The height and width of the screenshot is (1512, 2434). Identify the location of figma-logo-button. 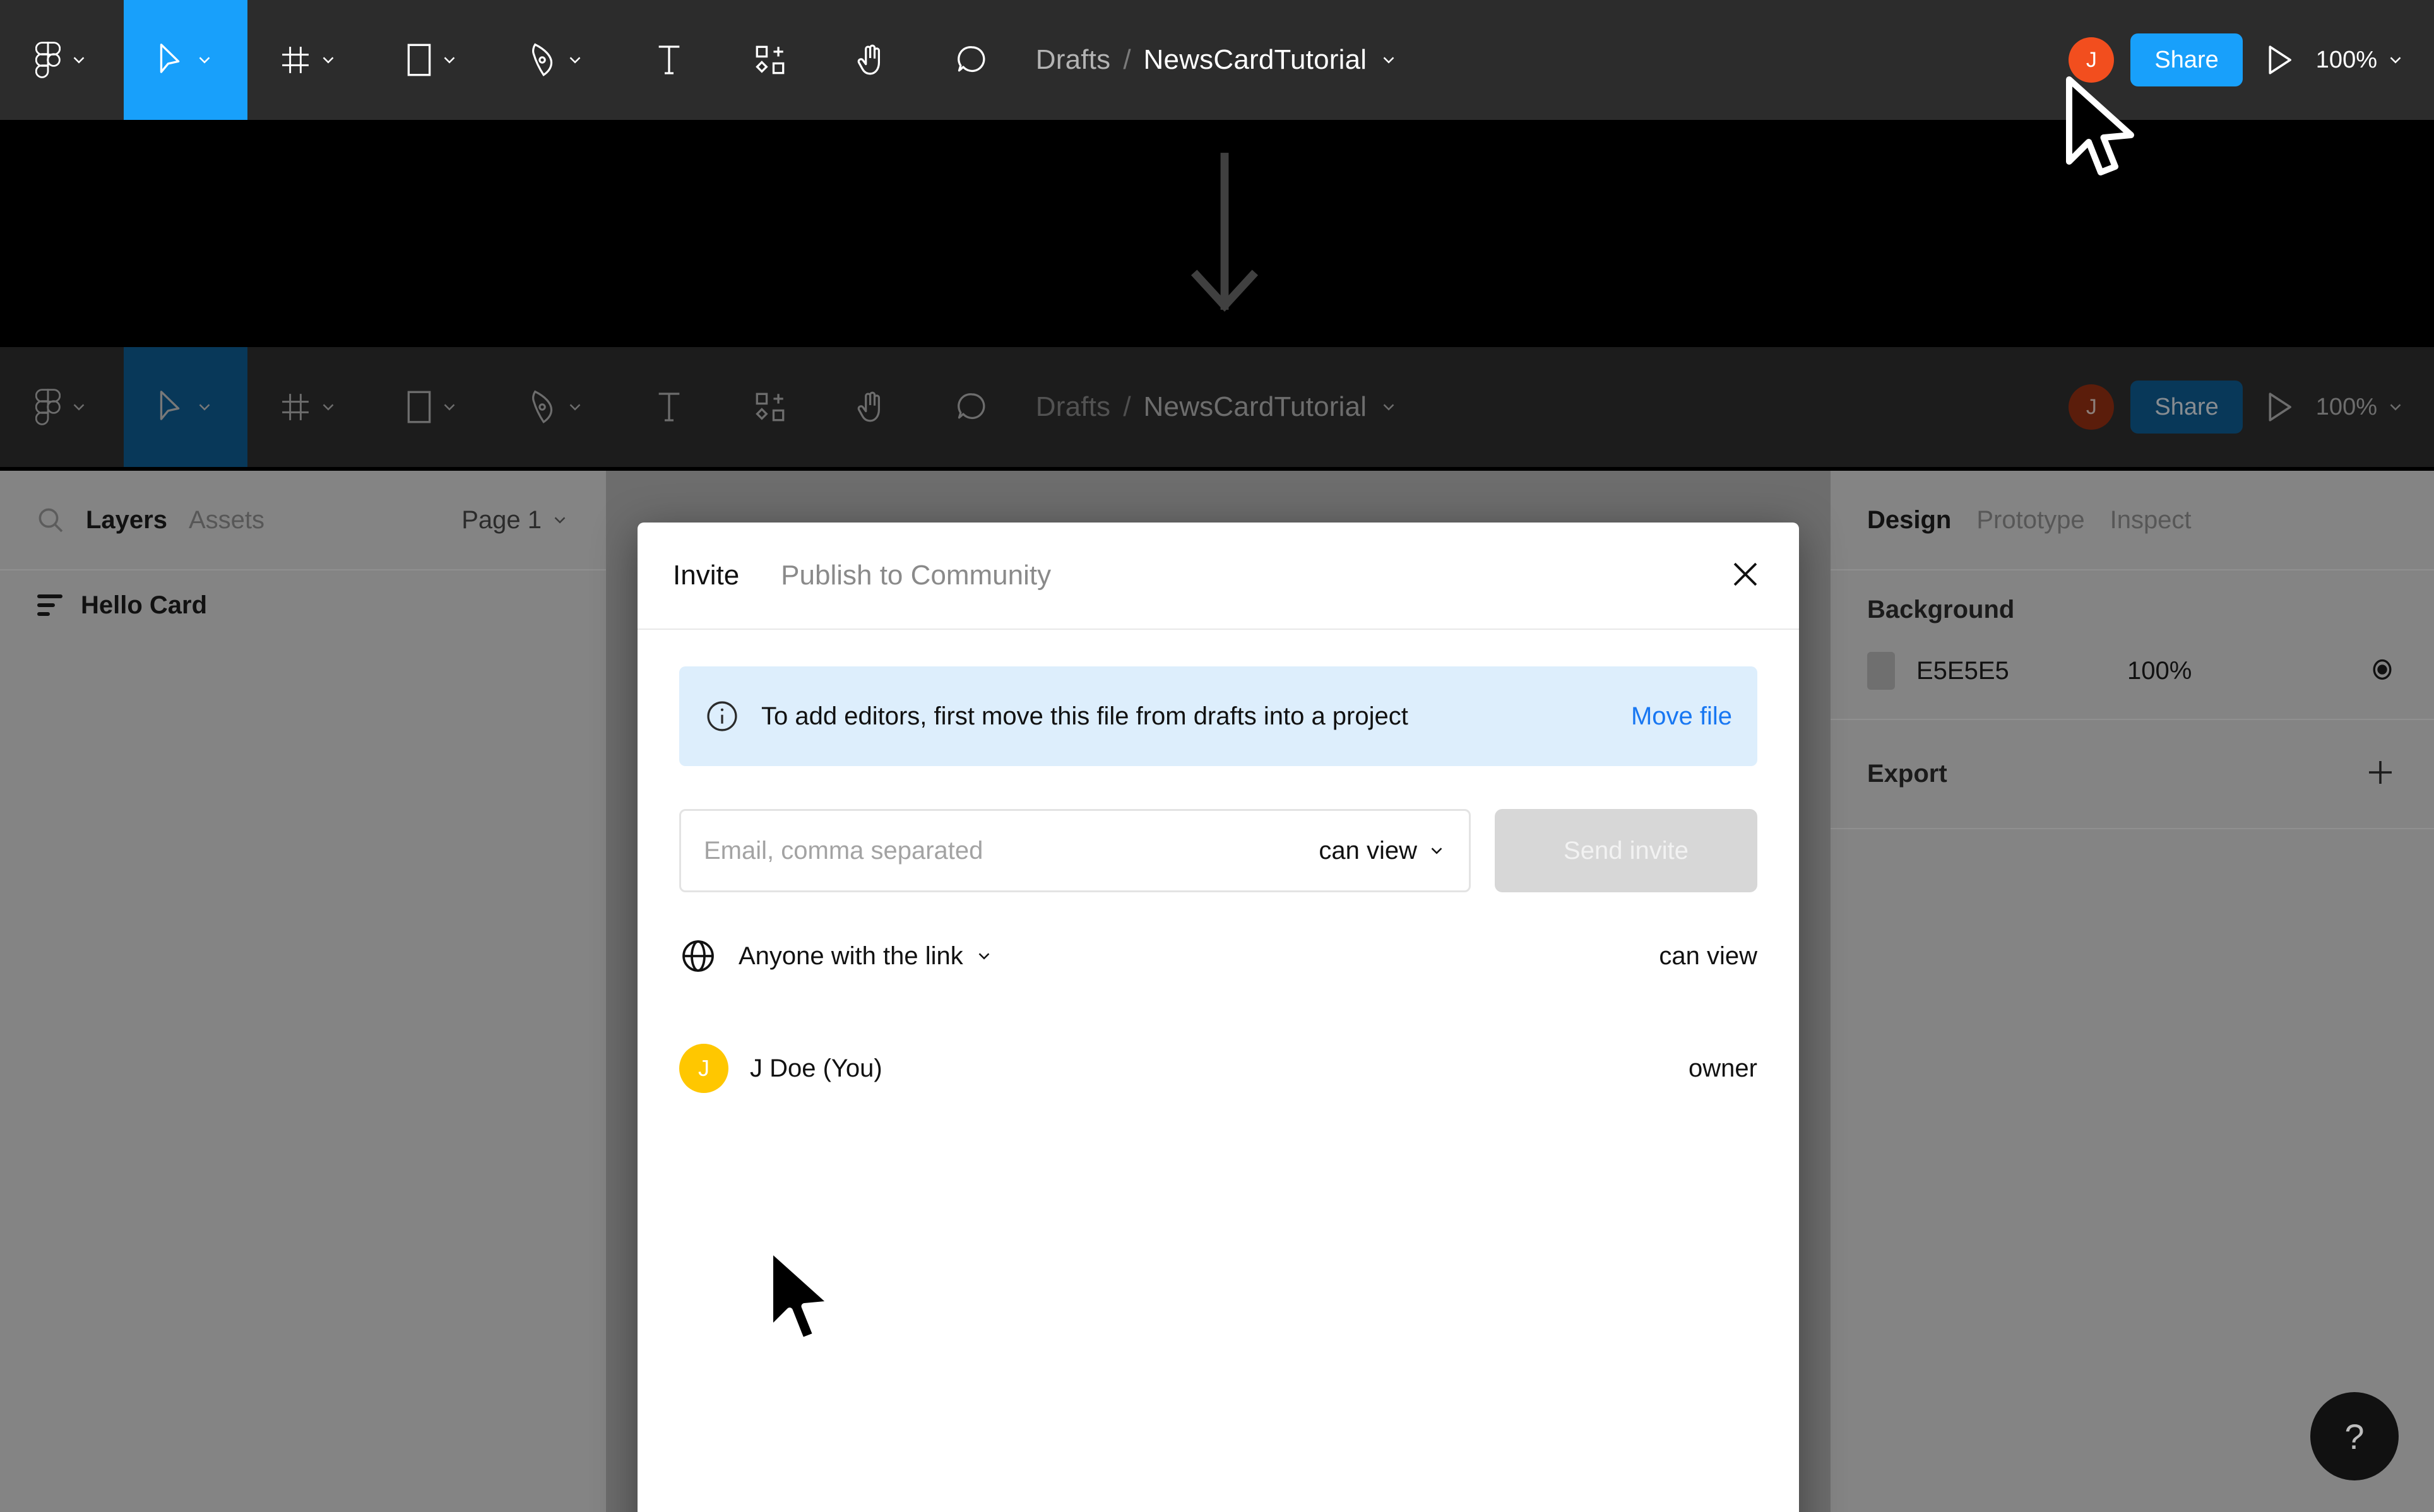
(62, 60).